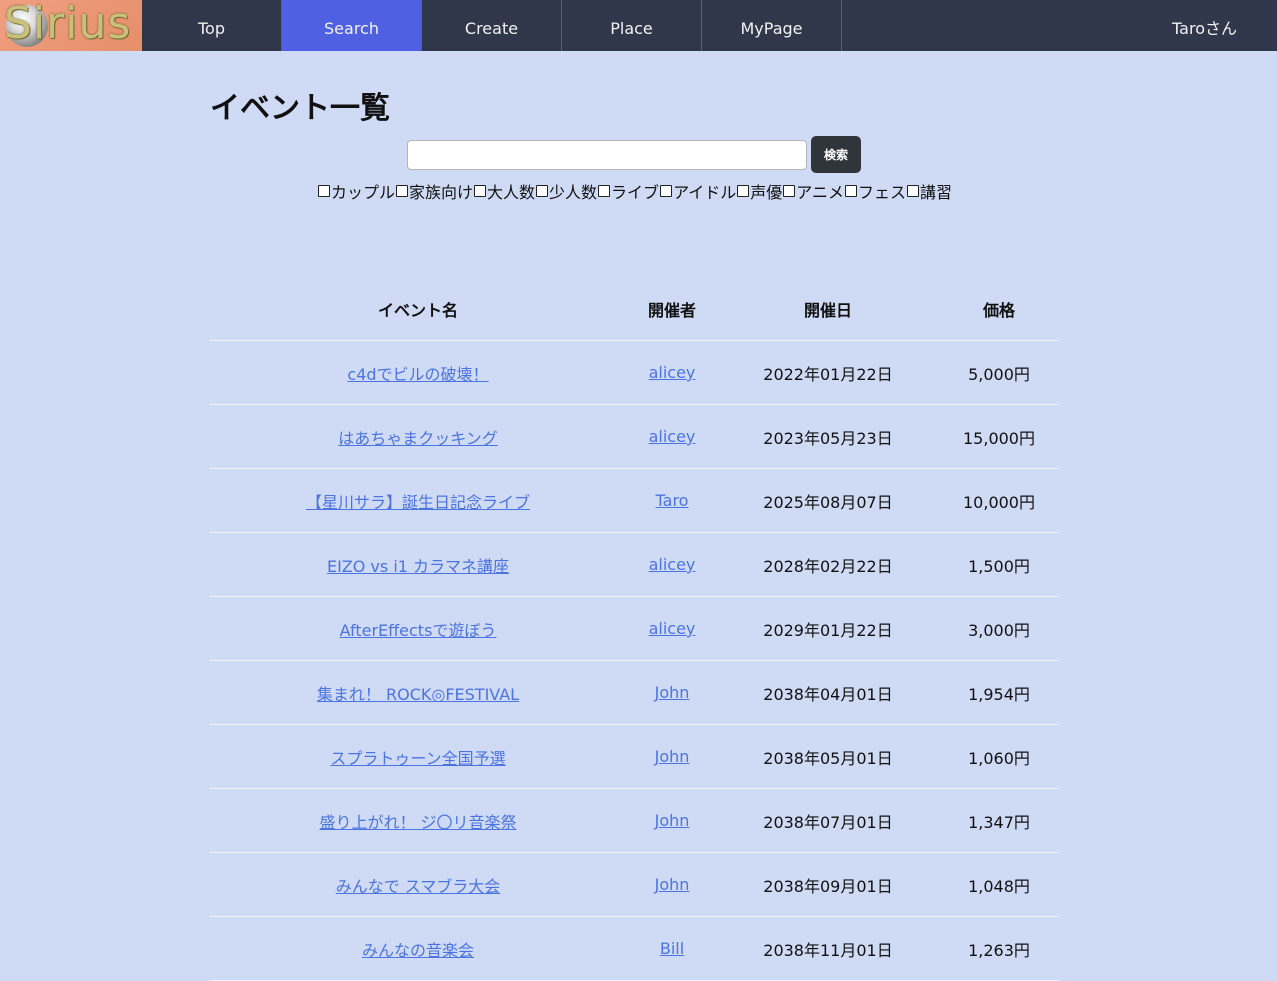  Describe the element at coordinates (828, 820) in the screenshot. I see `cell-date: 2038年07月01日` at that location.